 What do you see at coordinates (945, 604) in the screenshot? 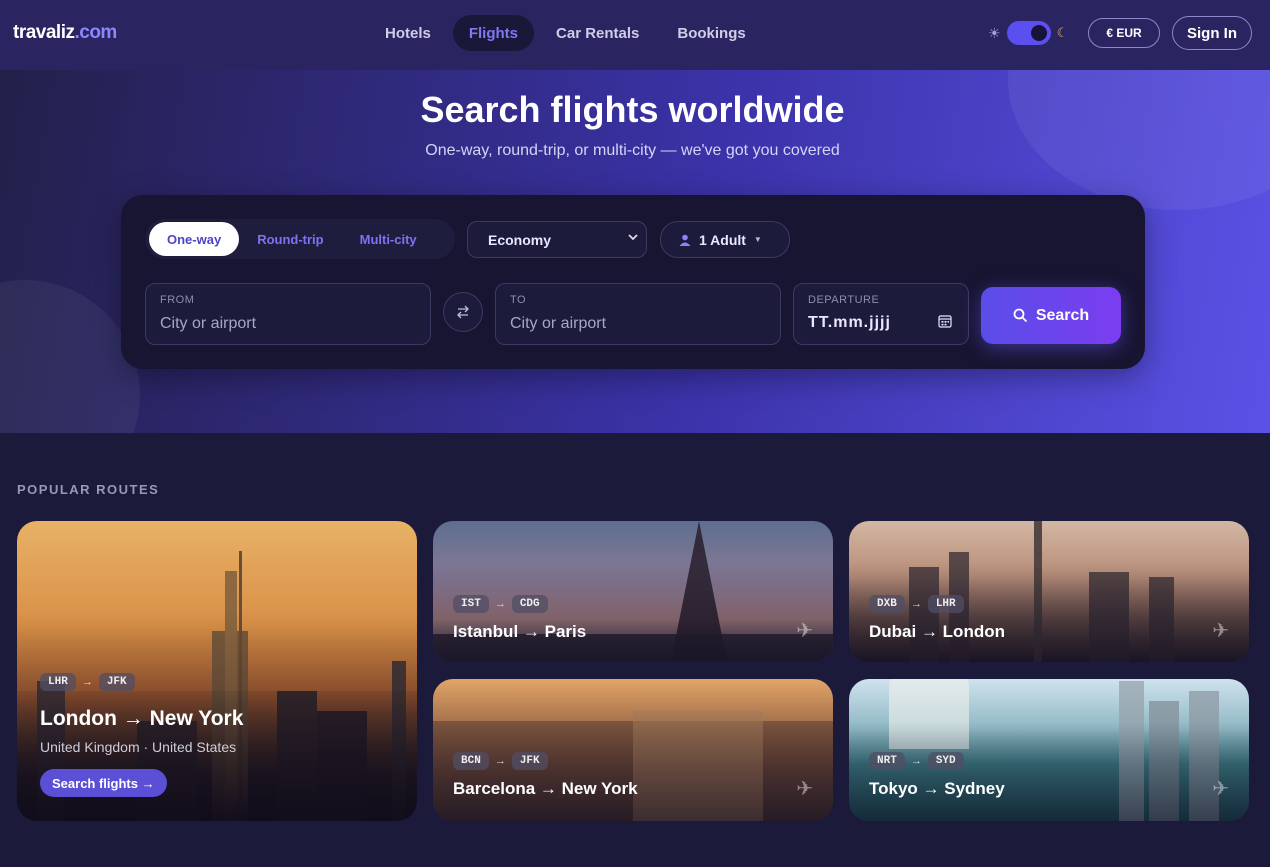
I see `destination-code: LHR` at bounding box center [945, 604].